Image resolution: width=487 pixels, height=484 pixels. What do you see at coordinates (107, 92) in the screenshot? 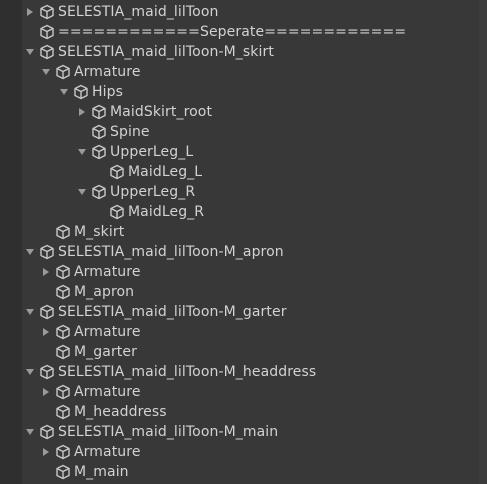
I see `hierarchy-item-label: Hips` at bounding box center [107, 92].